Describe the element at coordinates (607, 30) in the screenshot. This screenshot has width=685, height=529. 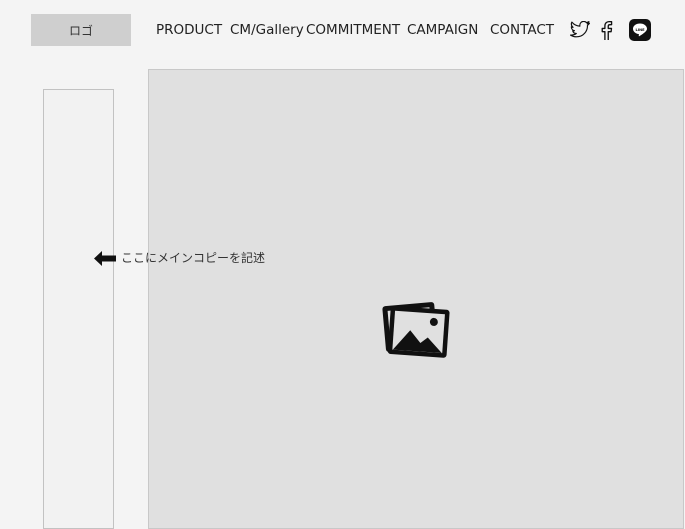
I see `facebook-icon` at that location.